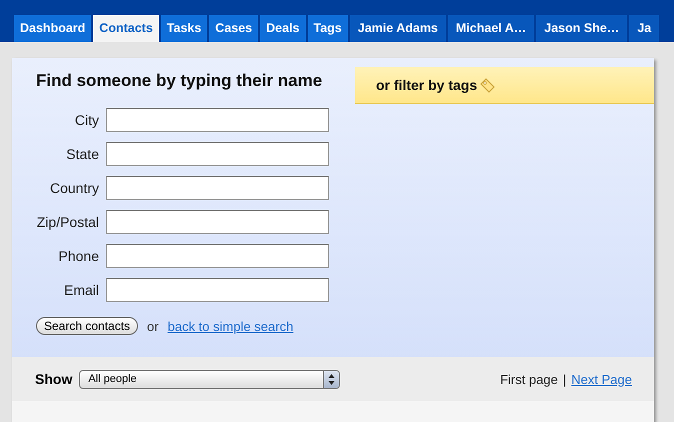 The height and width of the screenshot is (422, 674). I want to click on search-contacts-button: Search contacts, so click(87, 326).